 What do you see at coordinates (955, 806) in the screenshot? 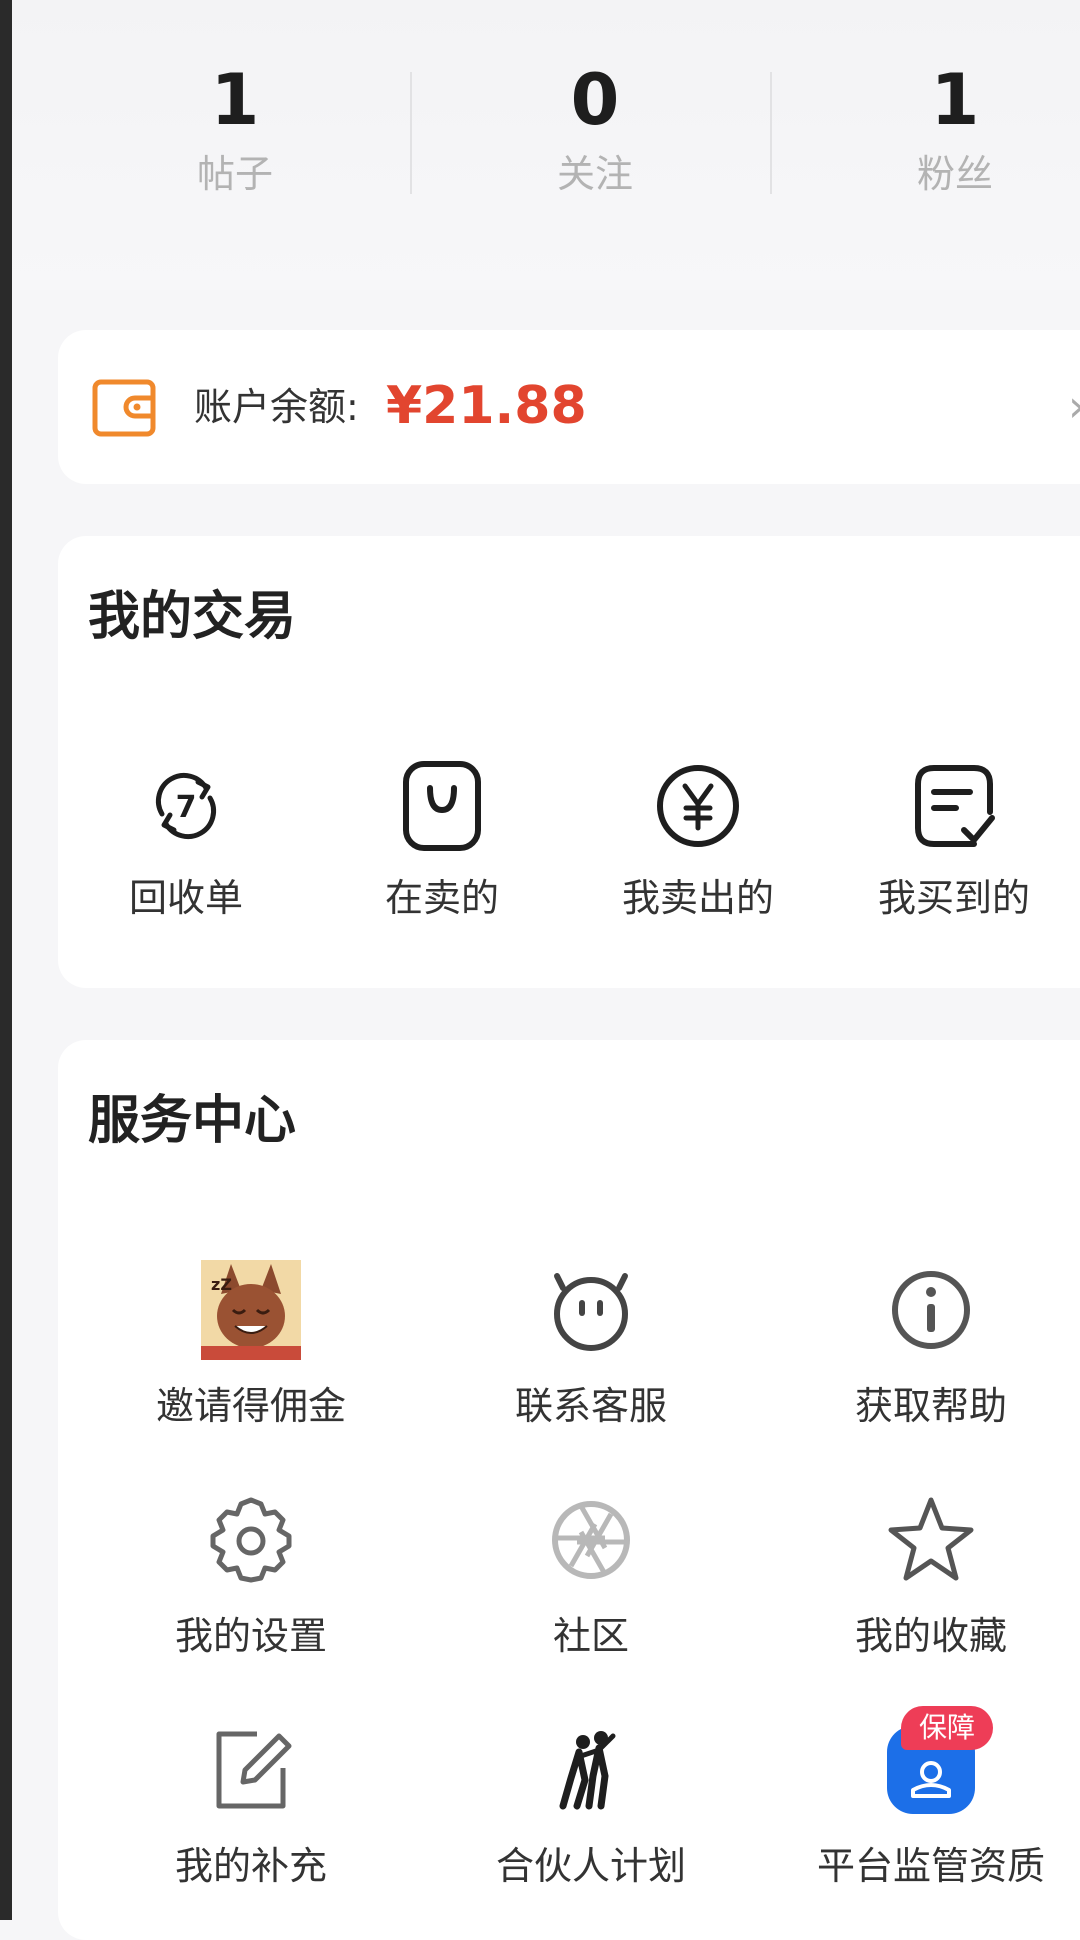
I see `checked-note-icon` at bounding box center [955, 806].